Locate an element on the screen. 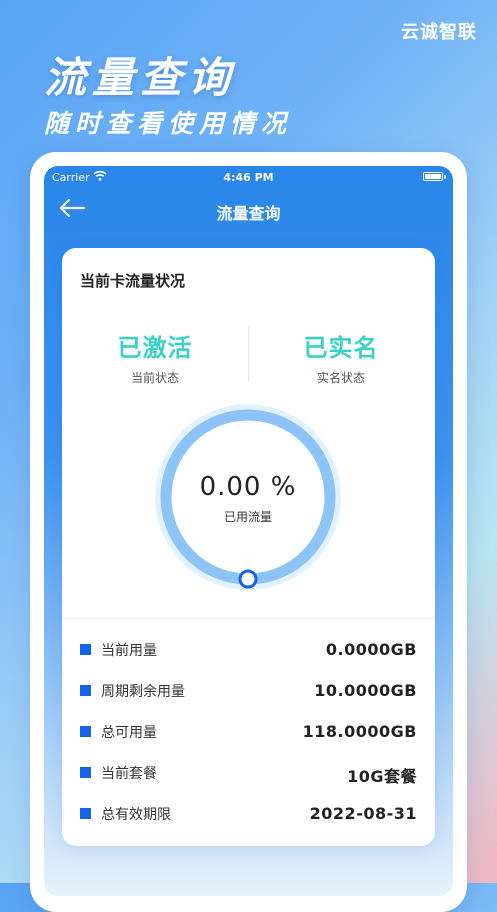 This screenshot has height=912, width=497. gauge-knob is located at coordinates (248, 579).